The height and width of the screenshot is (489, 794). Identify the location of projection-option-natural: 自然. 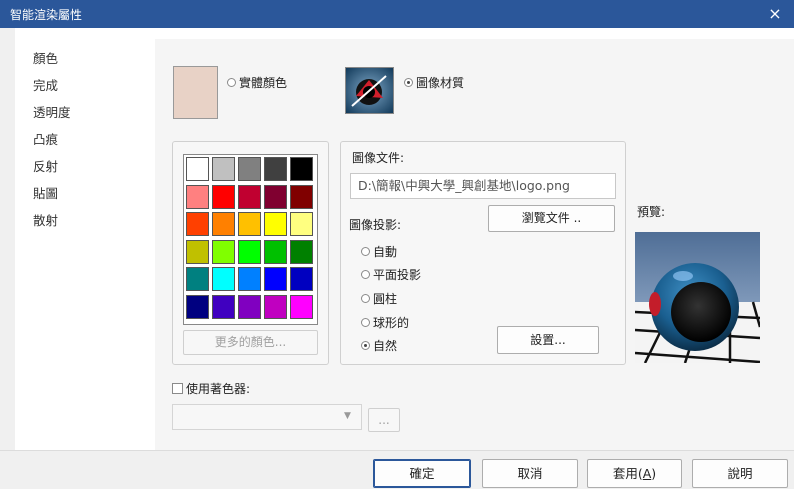
(379, 346).